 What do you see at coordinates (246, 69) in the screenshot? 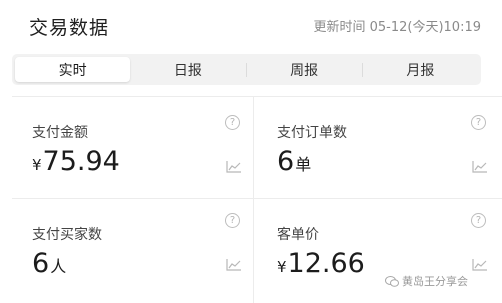
I see `period-tabs: 实时 日报 周报 月报` at bounding box center [246, 69].